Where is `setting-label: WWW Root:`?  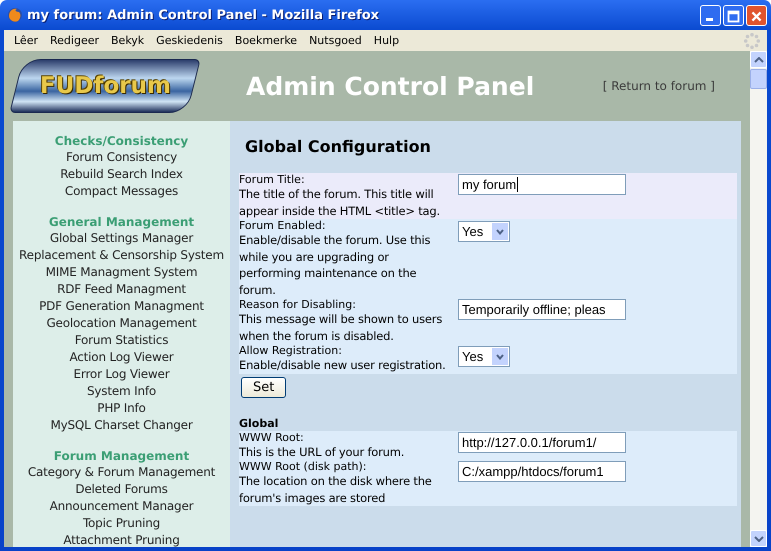
setting-label: WWW Root: is located at coordinates (272, 437).